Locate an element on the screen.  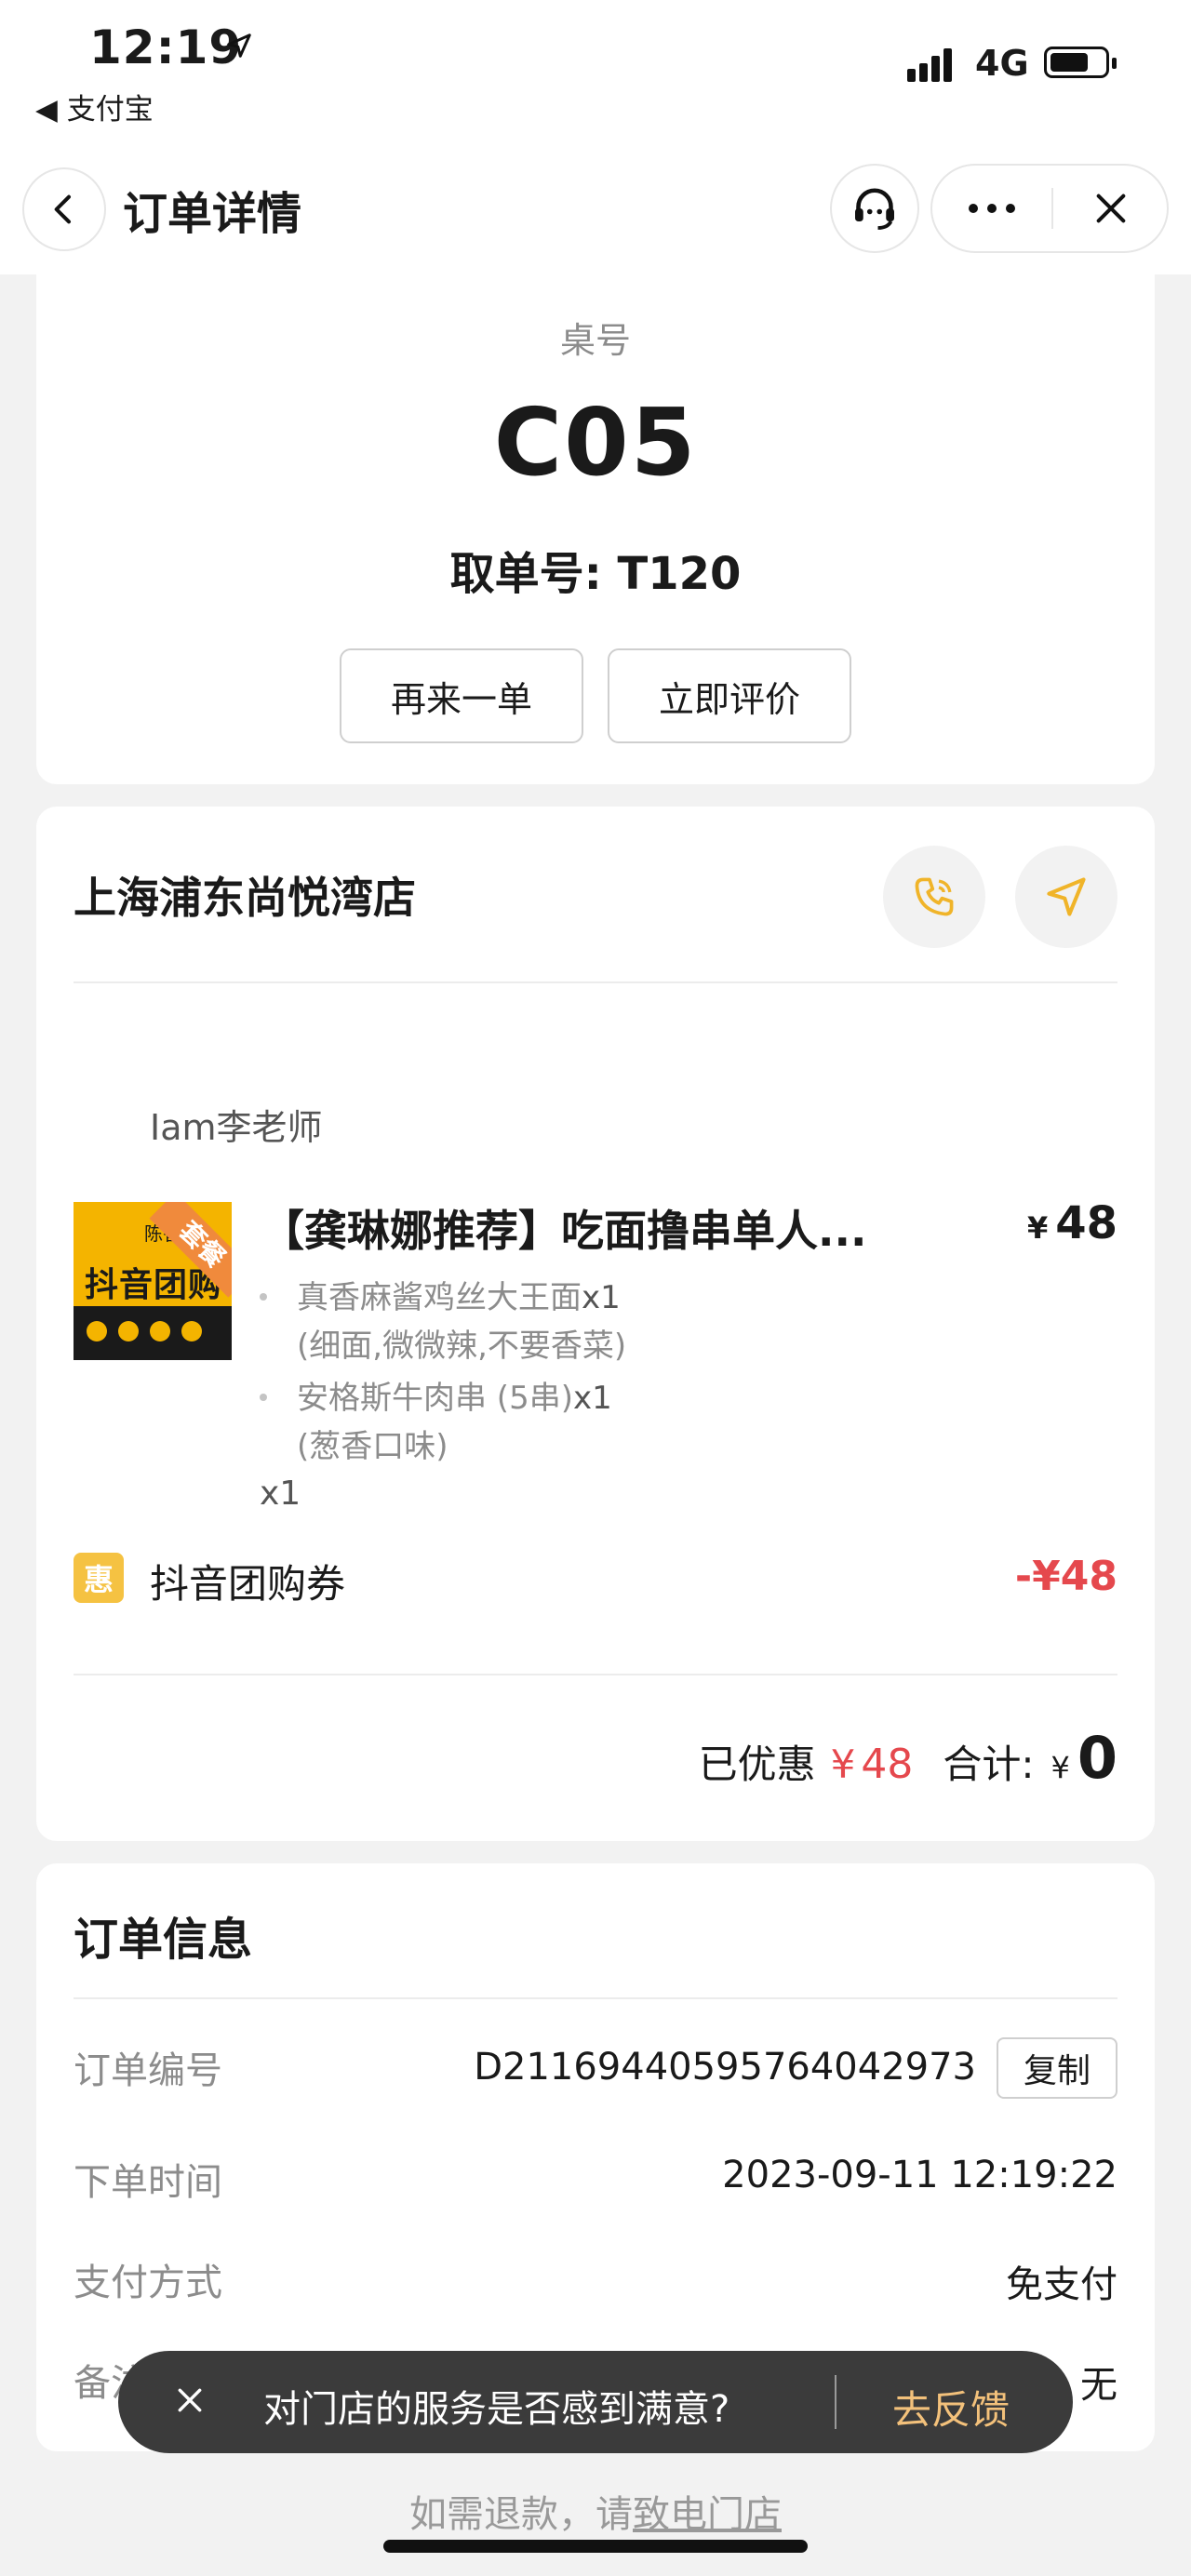
pickup-number: 取单号: T120 is located at coordinates (595, 569).